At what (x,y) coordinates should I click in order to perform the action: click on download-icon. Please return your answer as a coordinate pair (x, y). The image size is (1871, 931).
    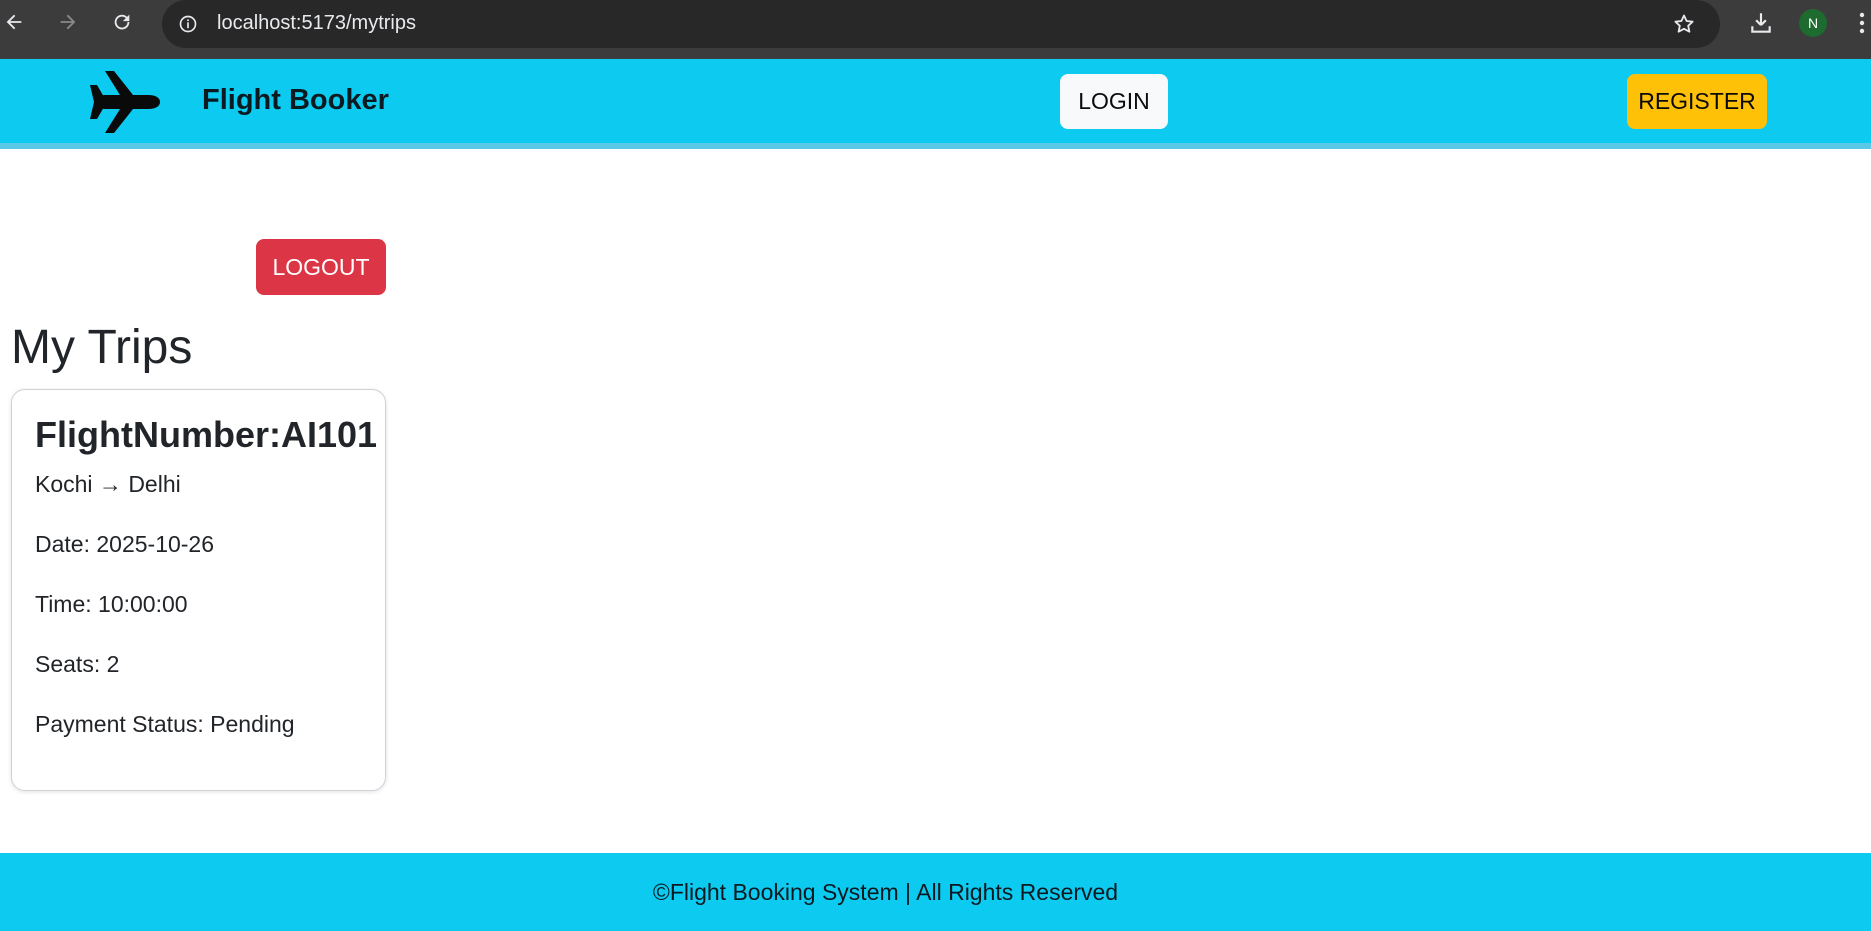
    Looking at the image, I should click on (1761, 23).